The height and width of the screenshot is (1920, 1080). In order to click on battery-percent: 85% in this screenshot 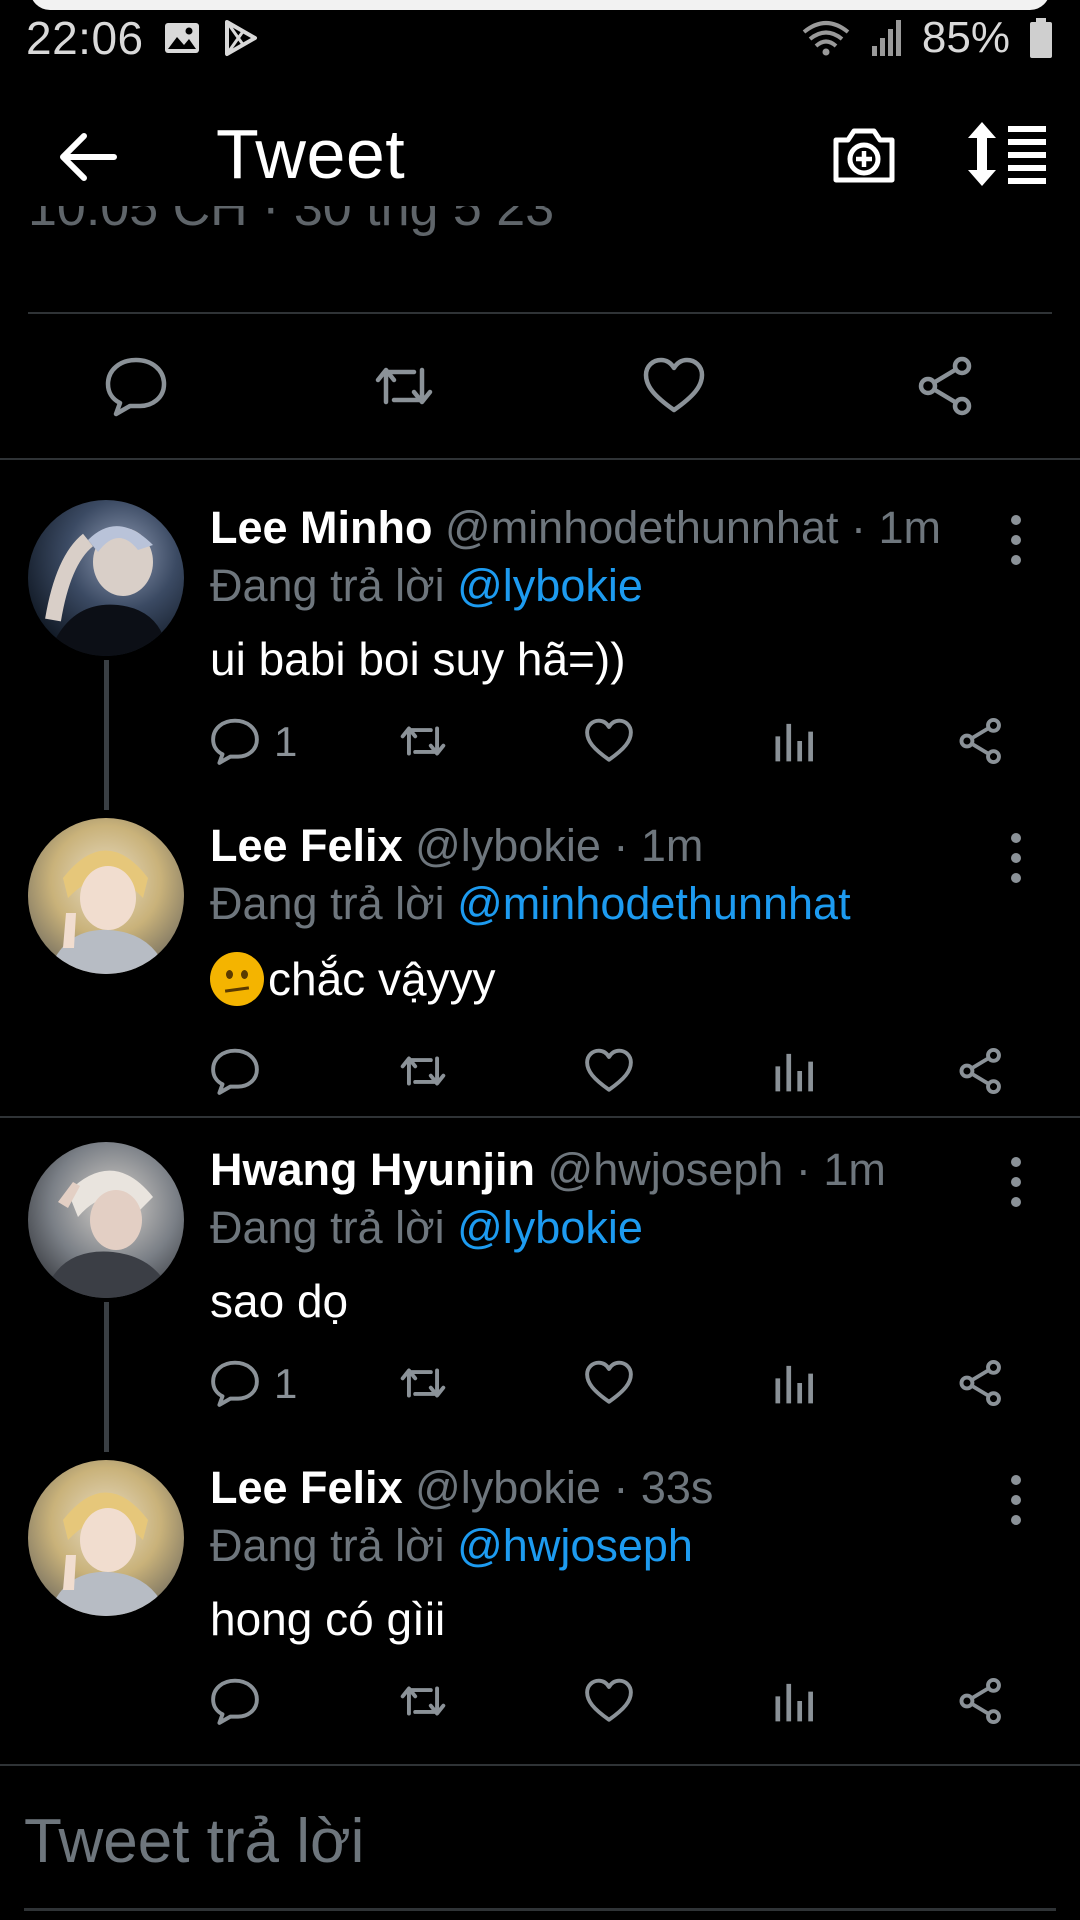, I will do `click(965, 37)`.